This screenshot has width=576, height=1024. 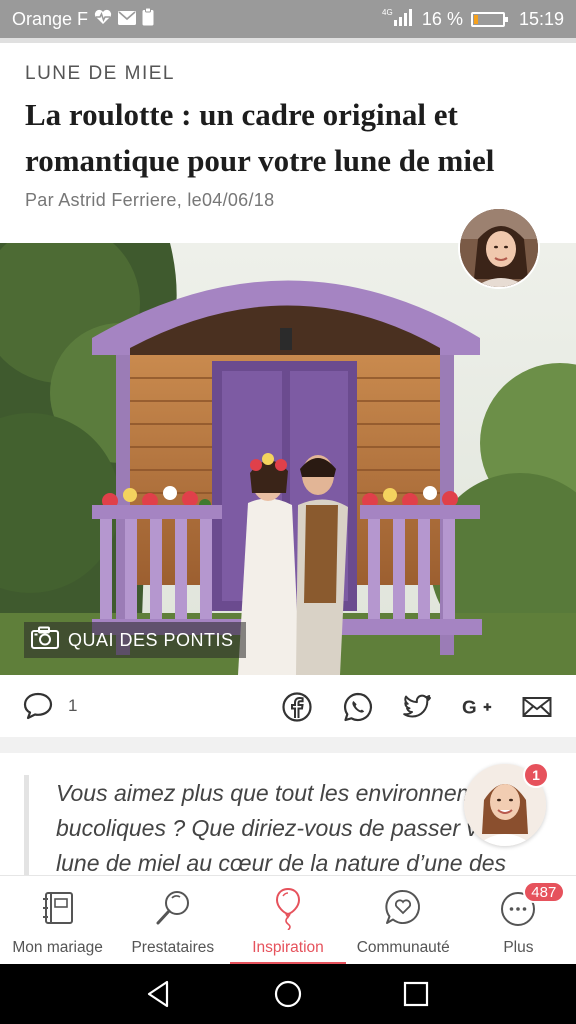 What do you see at coordinates (159, 994) in the screenshot?
I see `back-icon` at bounding box center [159, 994].